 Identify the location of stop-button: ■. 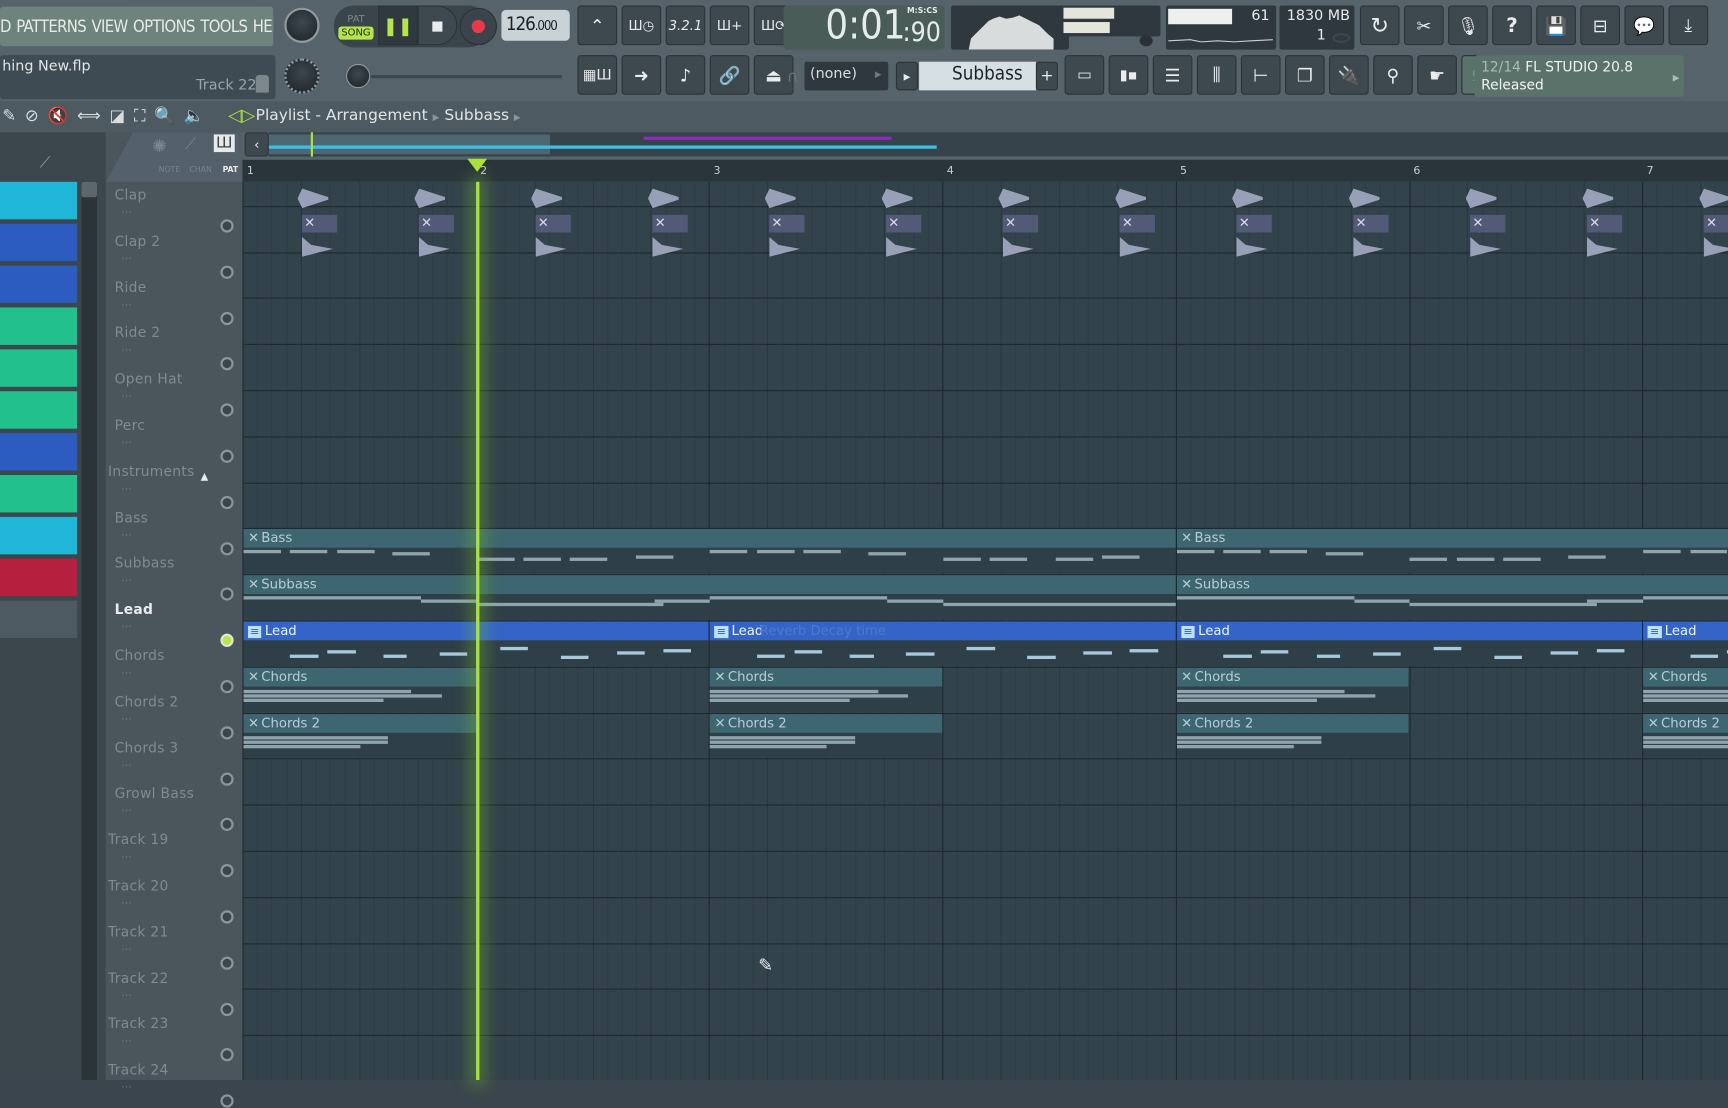
(437, 25).